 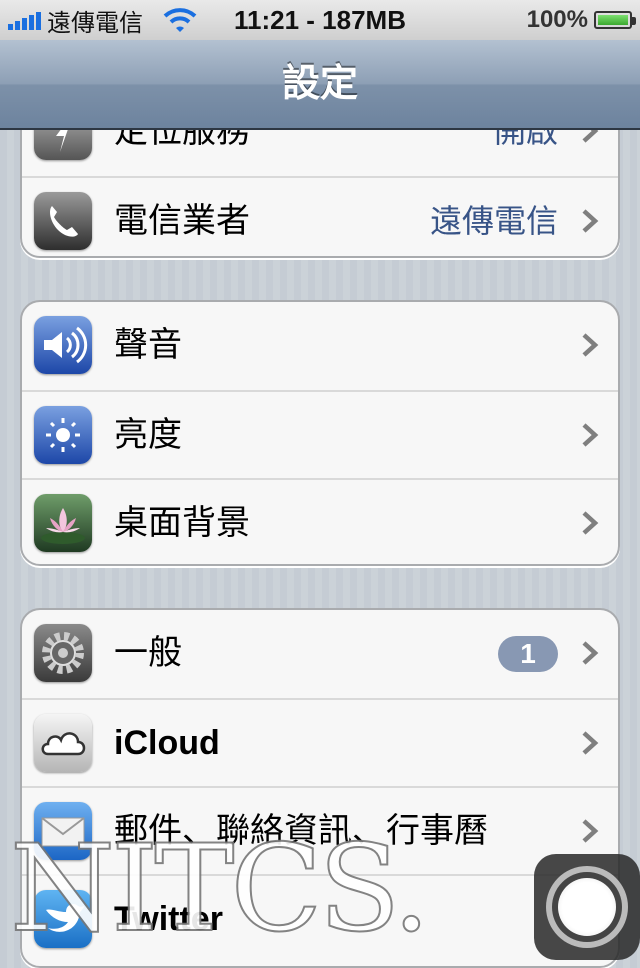 I want to click on settings-row-label: 電信業者, so click(x=182, y=221).